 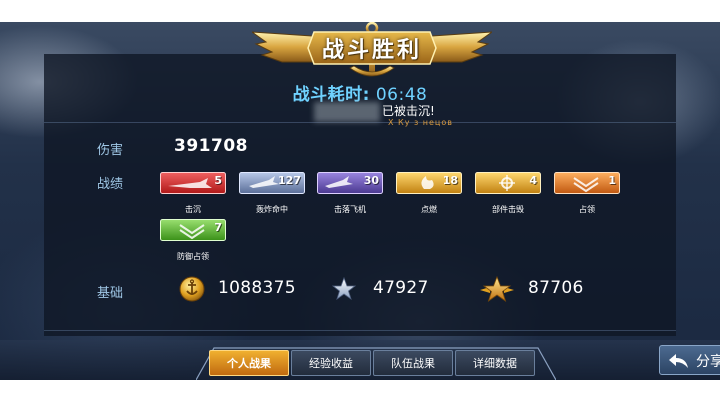 What do you see at coordinates (401, 288) in the screenshot?
I see `silver-star-value: 47927` at bounding box center [401, 288].